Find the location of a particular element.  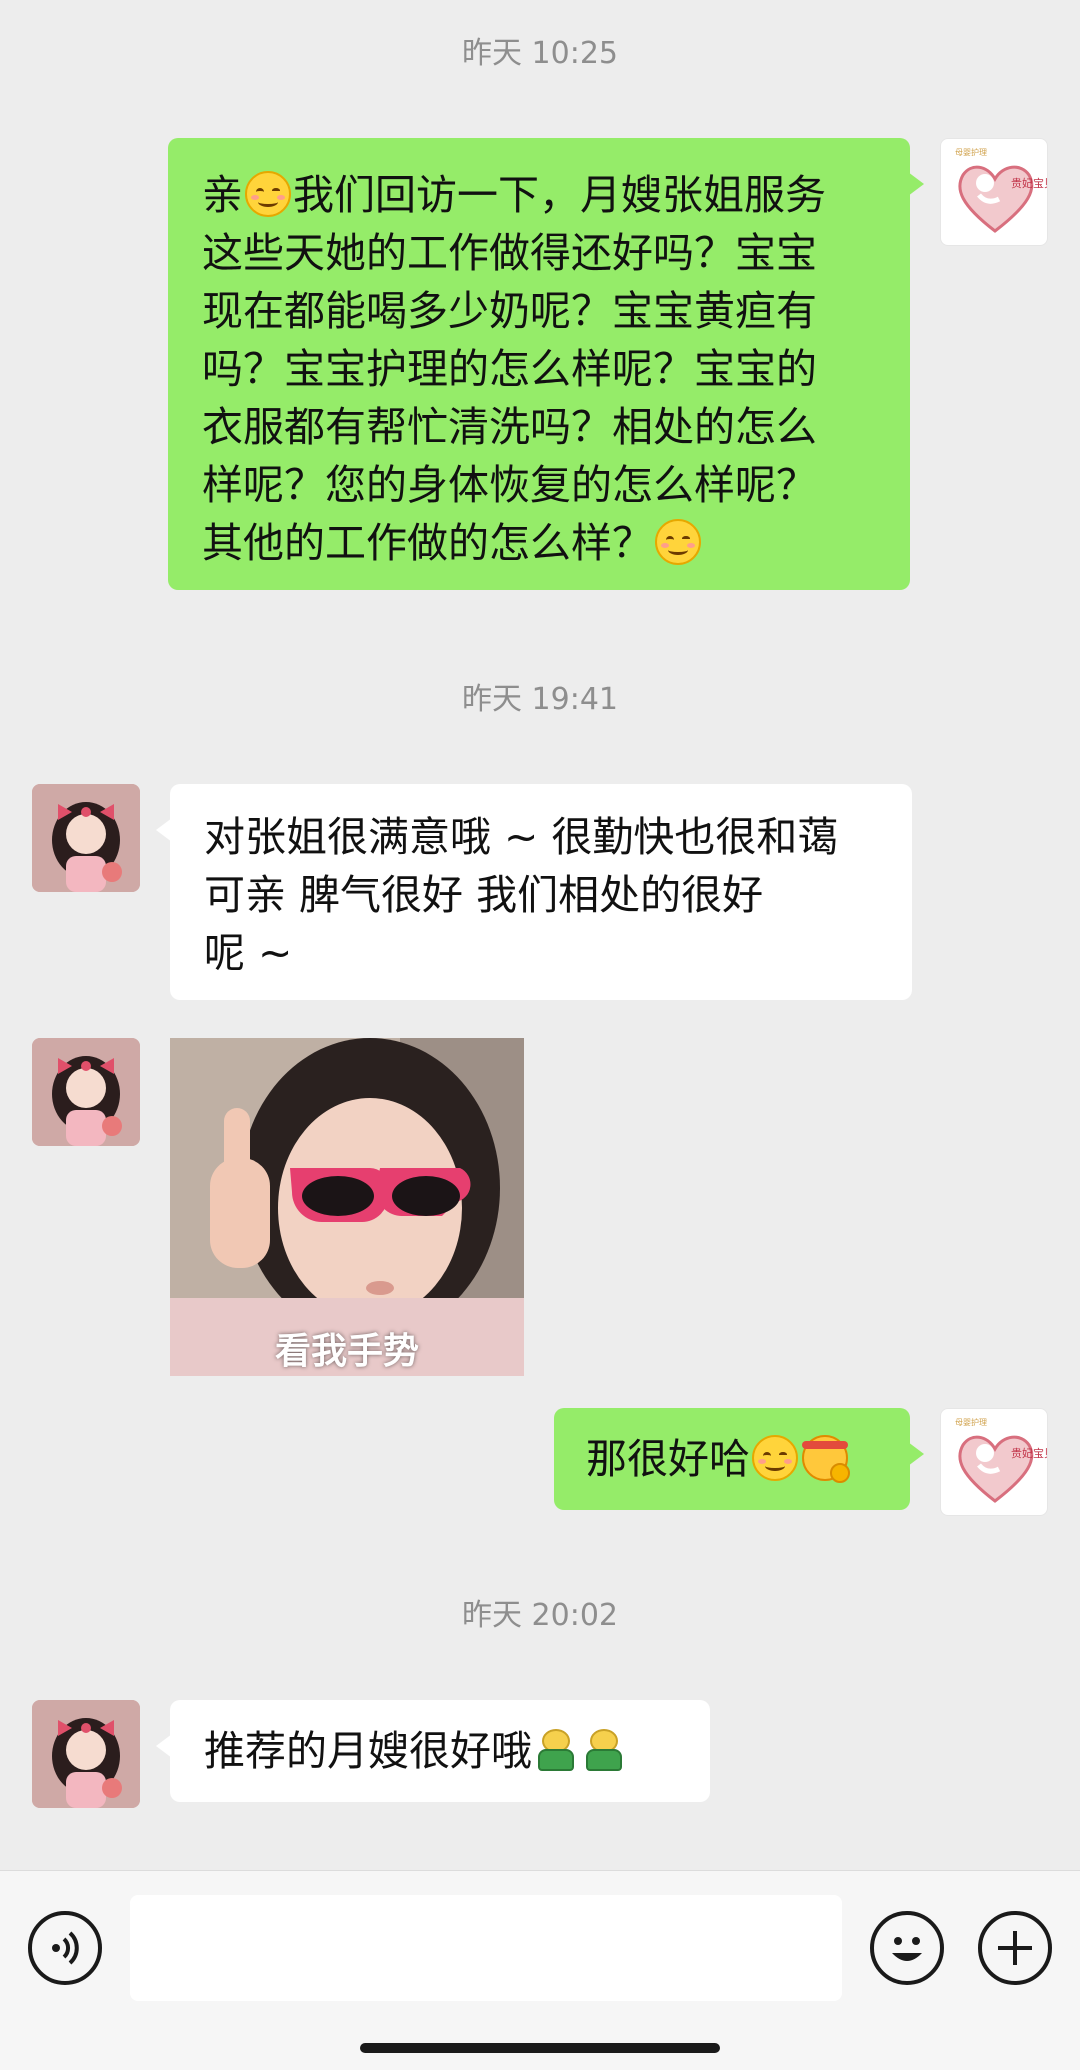

message-text: 其他的工作做的怎么样？ is located at coordinates (427, 543).